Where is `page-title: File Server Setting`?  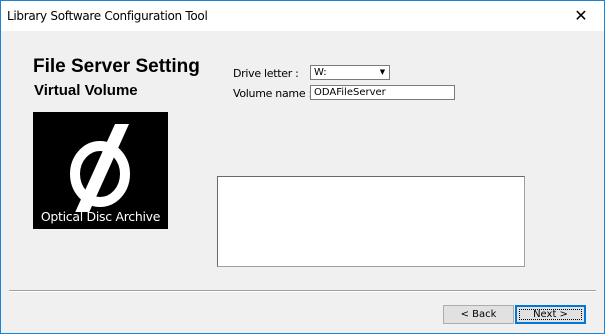 page-title: File Server Setting is located at coordinates (116, 66).